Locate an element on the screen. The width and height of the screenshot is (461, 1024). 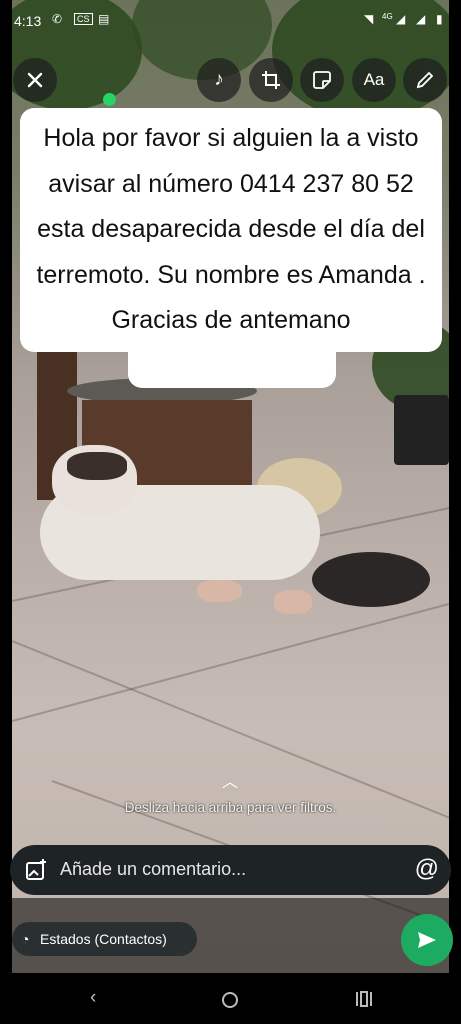
wifi-icon: ◥ is located at coordinates (369, 19).